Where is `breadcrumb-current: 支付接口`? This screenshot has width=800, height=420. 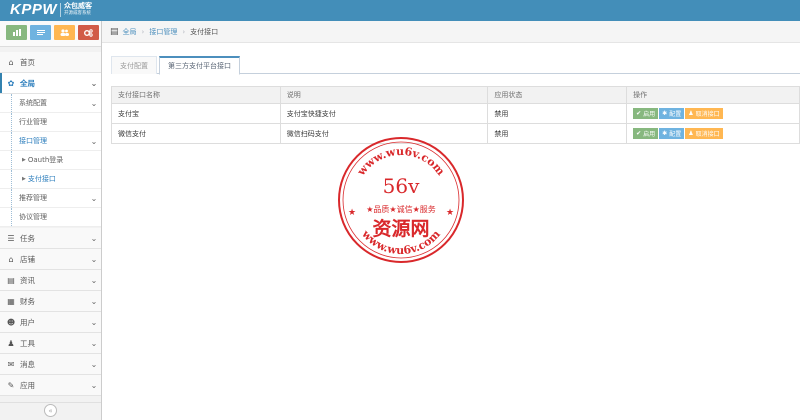 breadcrumb-current: 支付接口 is located at coordinates (204, 31).